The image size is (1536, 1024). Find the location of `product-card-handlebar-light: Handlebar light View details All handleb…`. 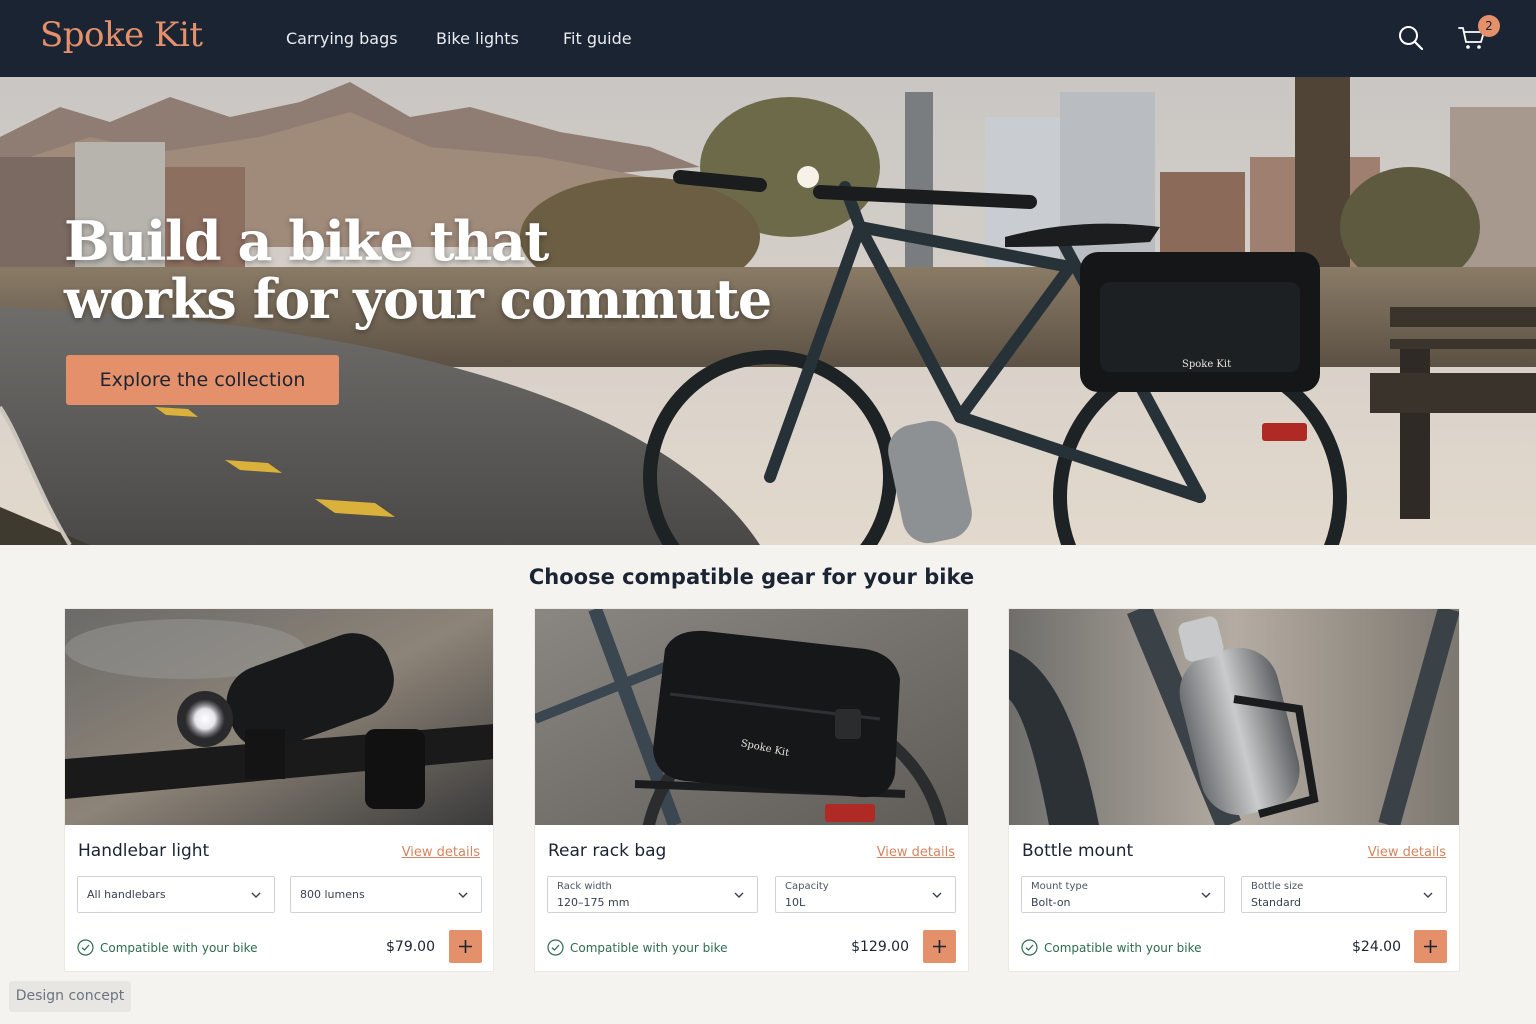

product-card-handlebar-light: Handlebar light View details All handleb… is located at coordinates (279, 790).